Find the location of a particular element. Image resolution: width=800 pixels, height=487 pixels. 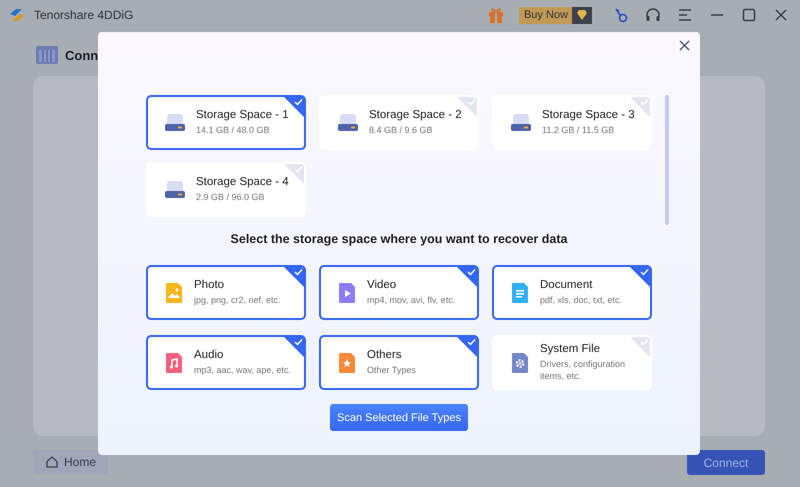

file-type-formats: mp3, aac, wav, ape, etc. is located at coordinates (242, 370).